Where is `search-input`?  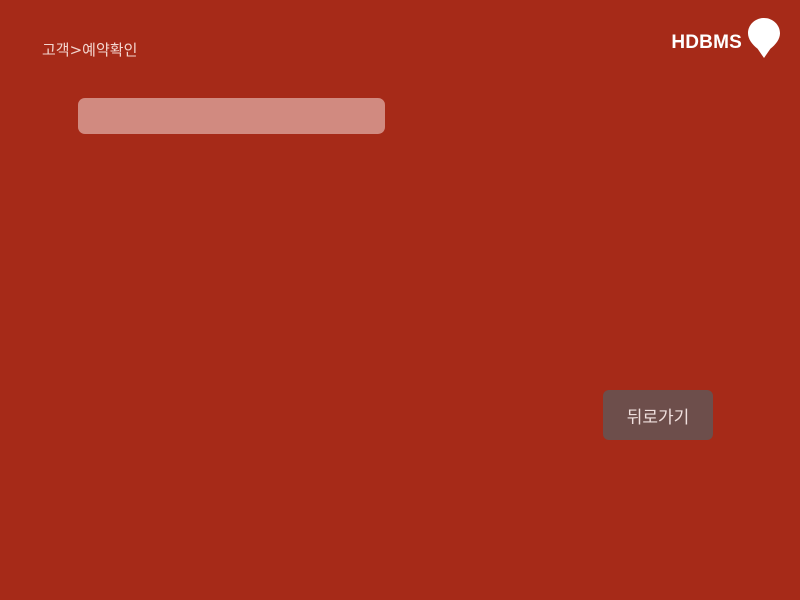 search-input is located at coordinates (231, 116).